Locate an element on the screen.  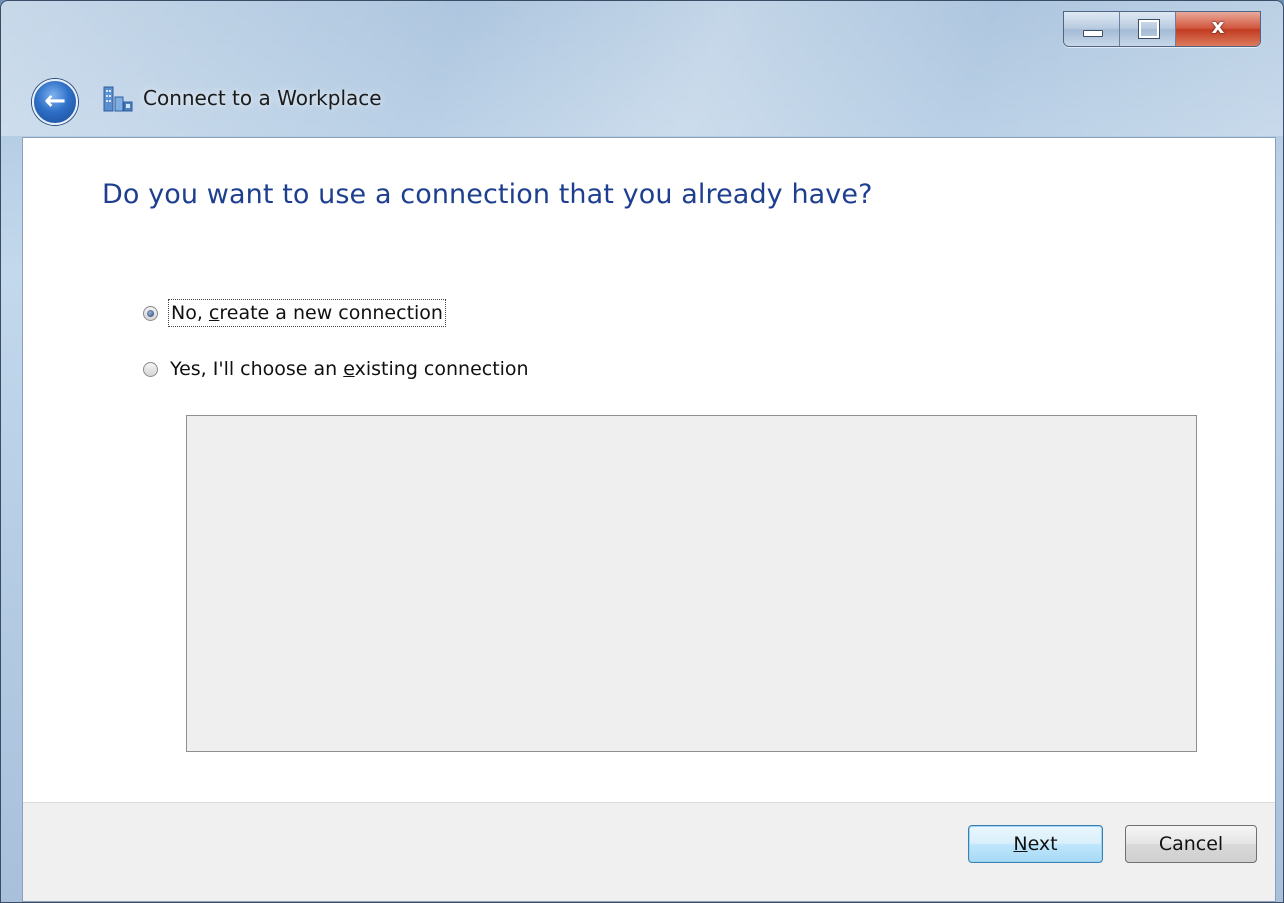
caption-buttons: x is located at coordinates (1162, 29).